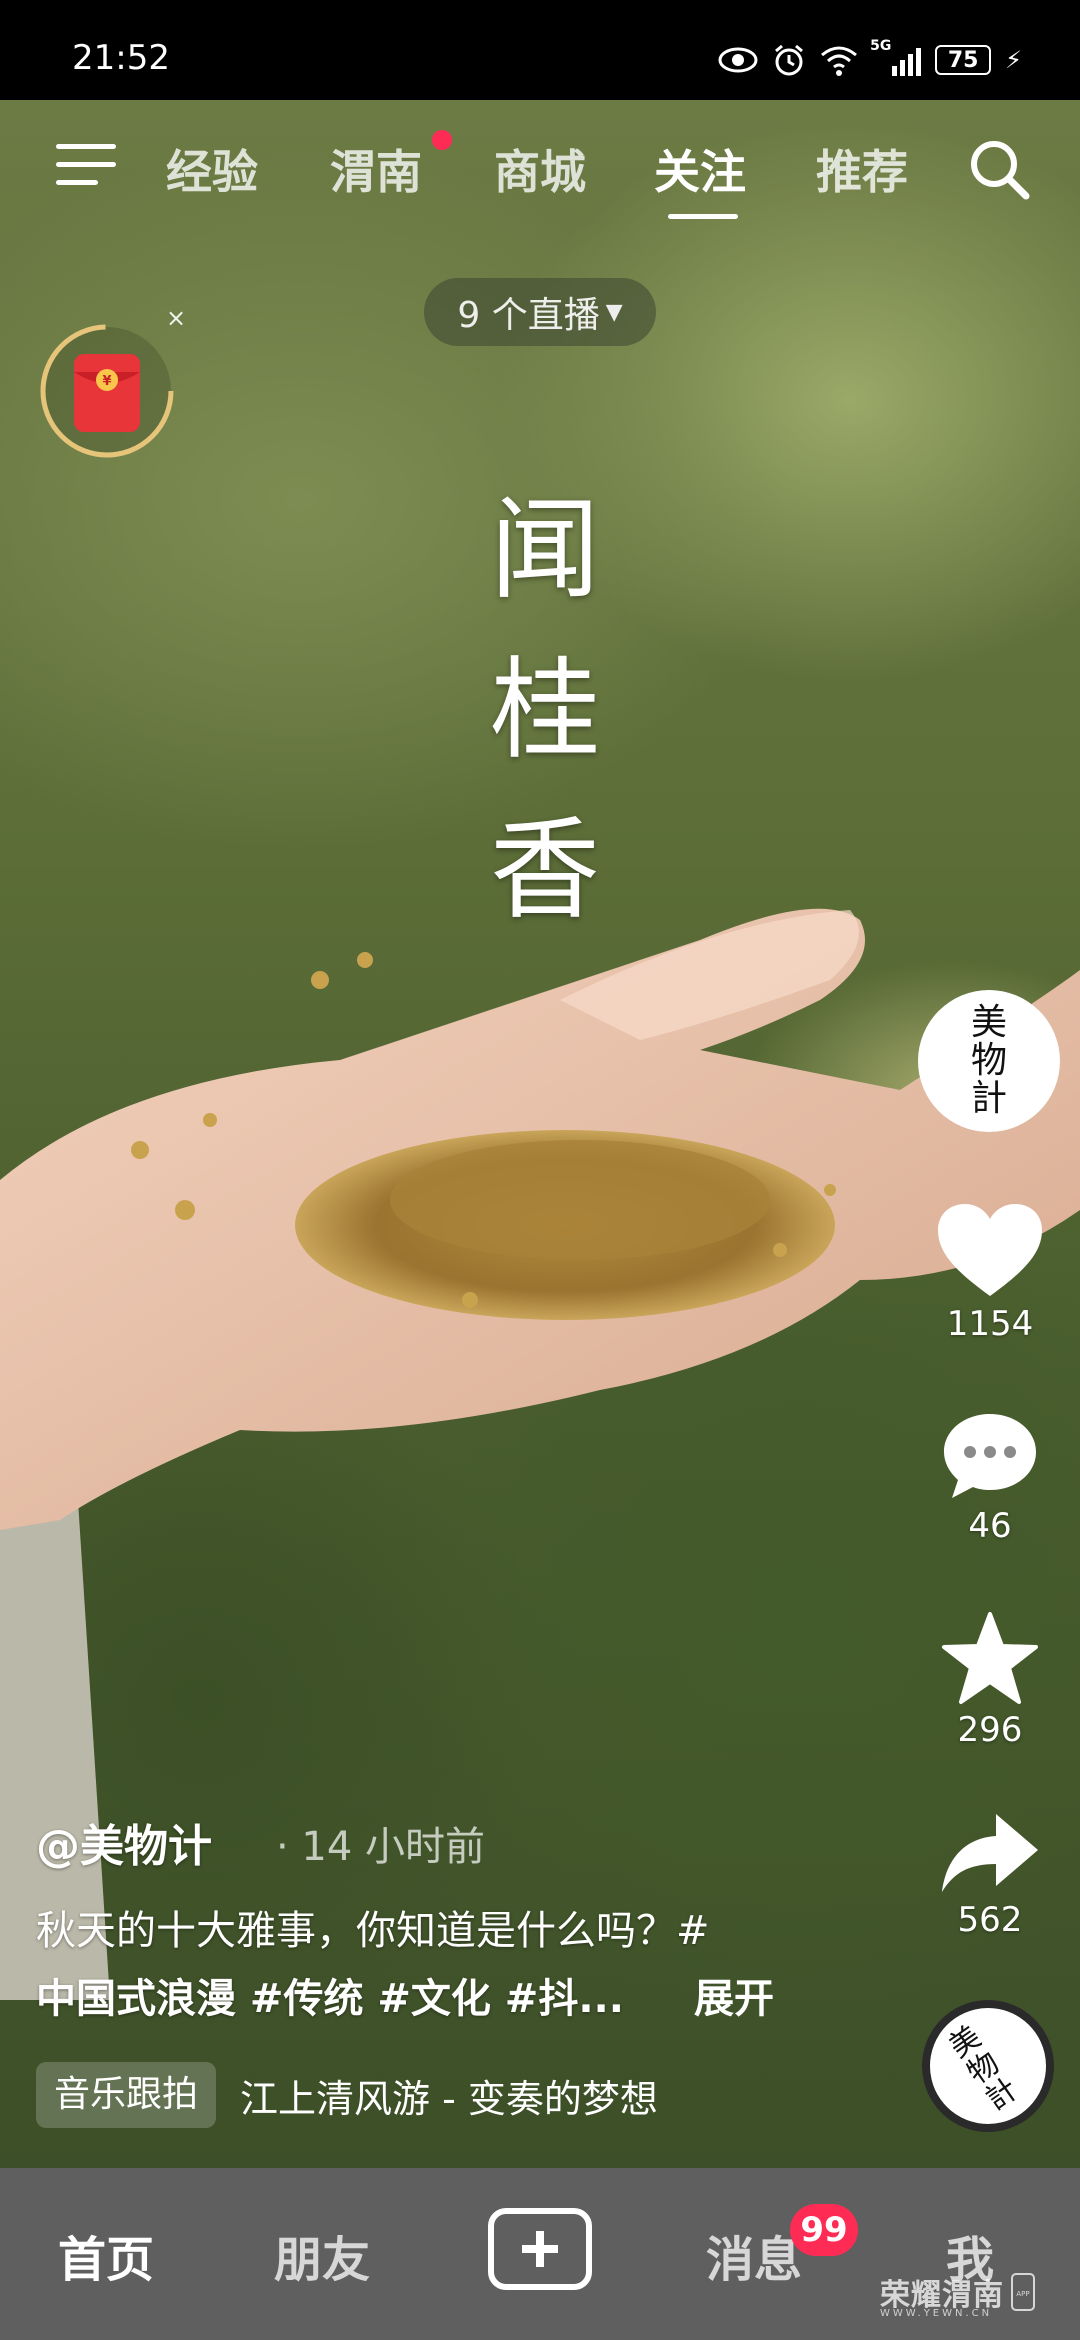  Describe the element at coordinates (999, 169) in the screenshot. I see `search-icon` at that location.